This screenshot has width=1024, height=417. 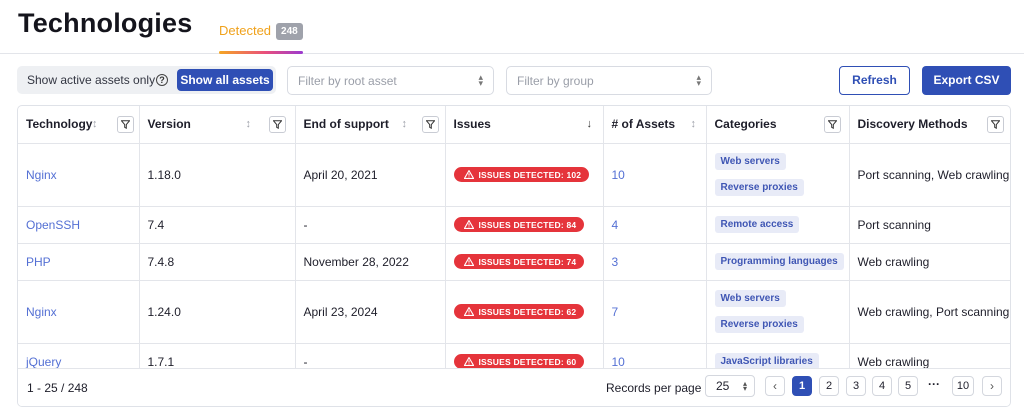 What do you see at coordinates (882, 386) in the screenshot?
I see `page-button-4: 4` at bounding box center [882, 386].